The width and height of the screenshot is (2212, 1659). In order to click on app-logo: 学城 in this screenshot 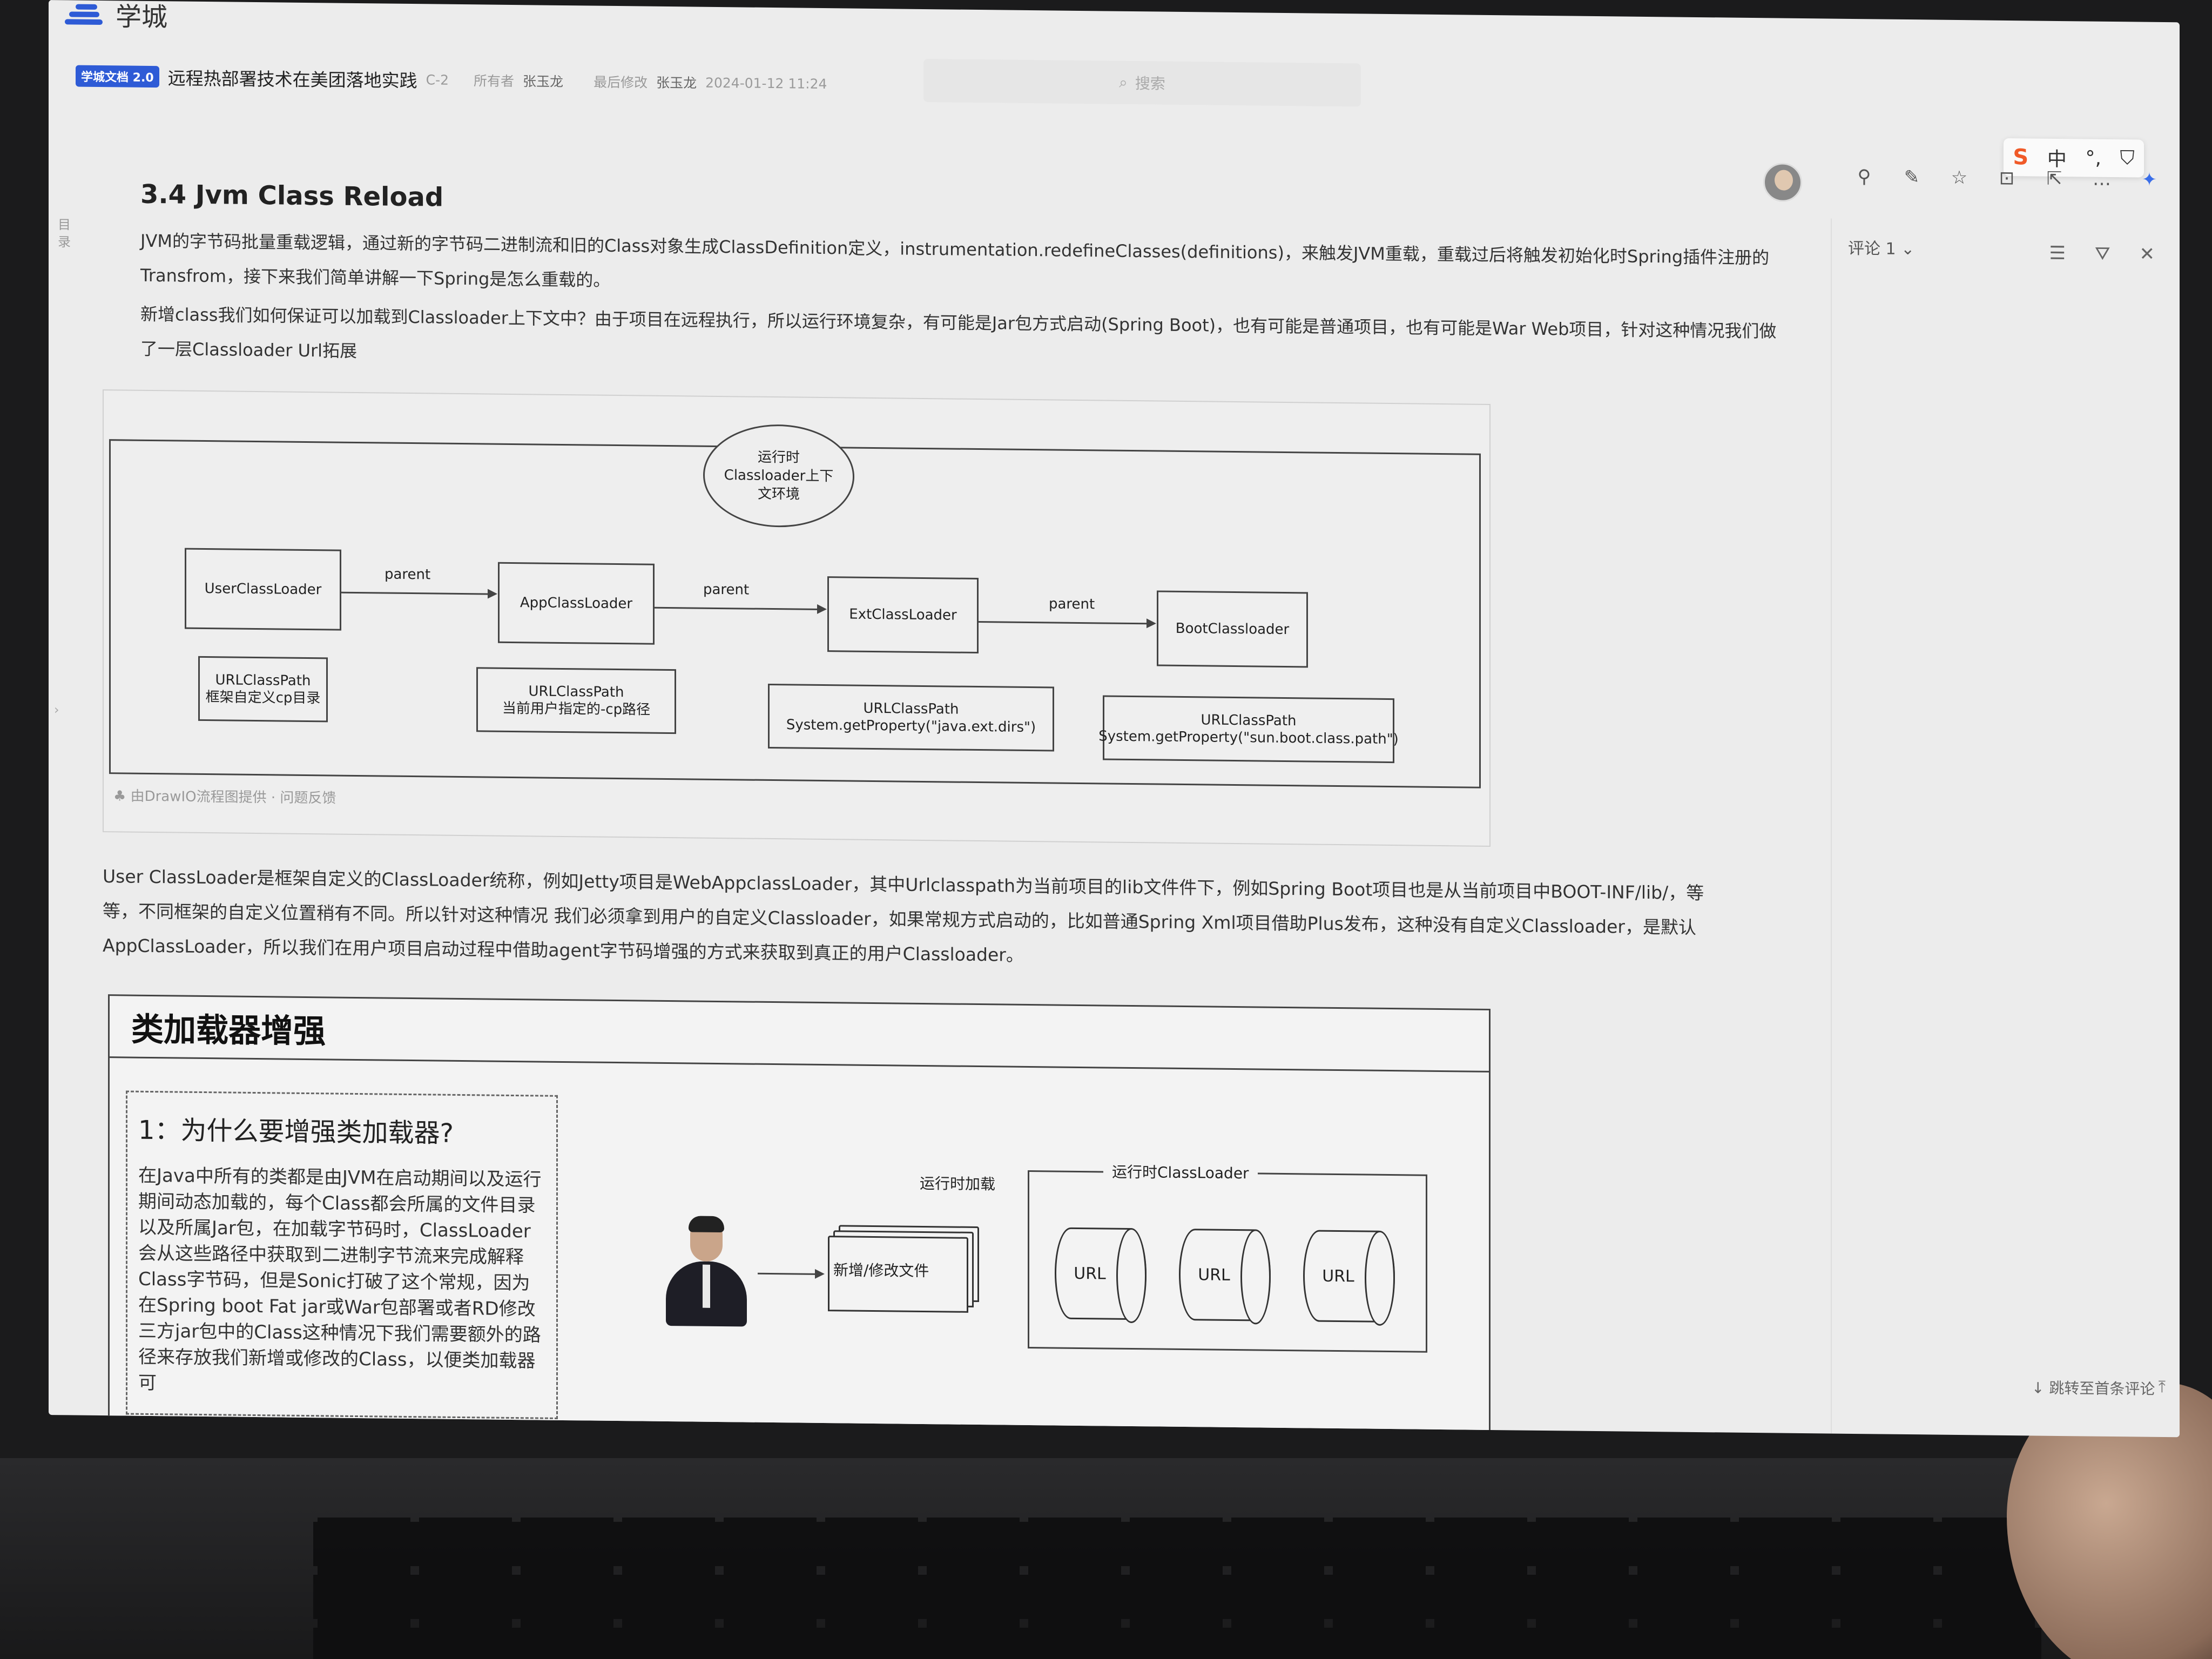, I will do `click(116, 16)`.